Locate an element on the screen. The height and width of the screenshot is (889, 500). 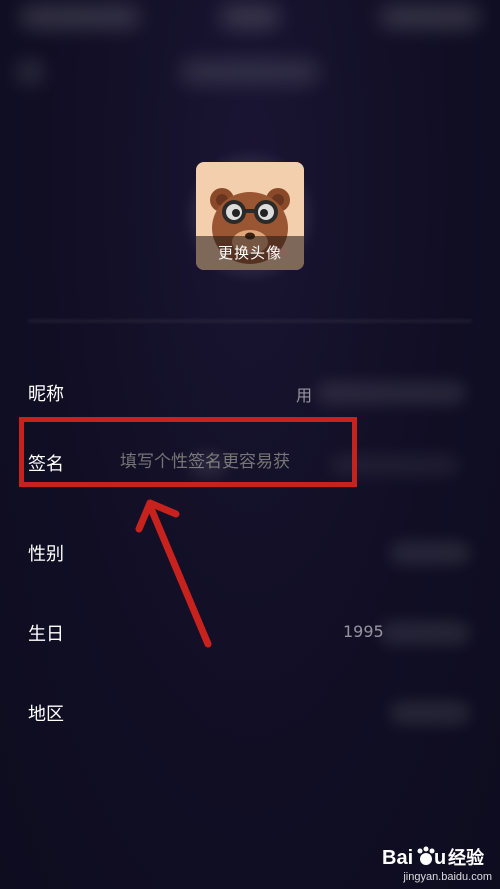
region-row: 地区 is located at coordinates (250, 712).